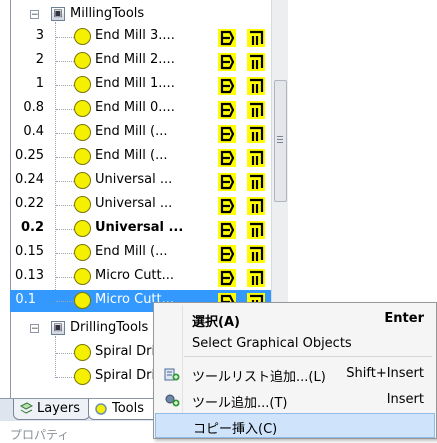 The width and height of the screenshot is (437, 443). I want to click on menu-item-label: ツールリスト追加...(L), so click(259, 377).